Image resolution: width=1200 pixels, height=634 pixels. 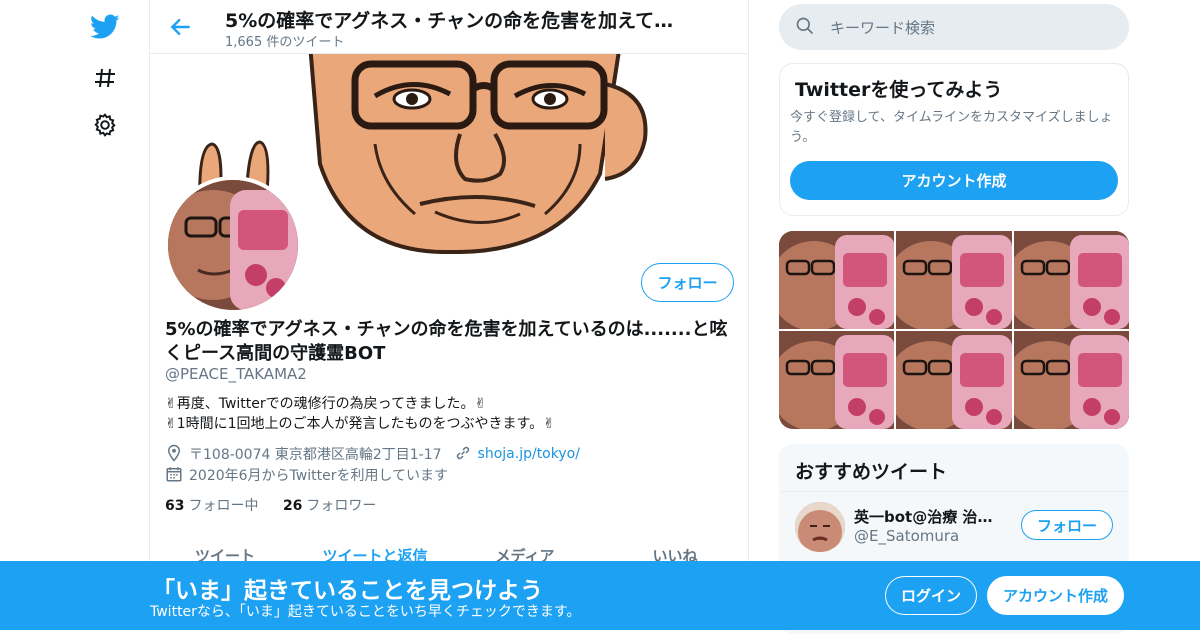 I want to click on bottom-bar-subtitle: Twitterなら、「いま」起きていることをいち早くチェックできます。, so click(x=365, y=612).